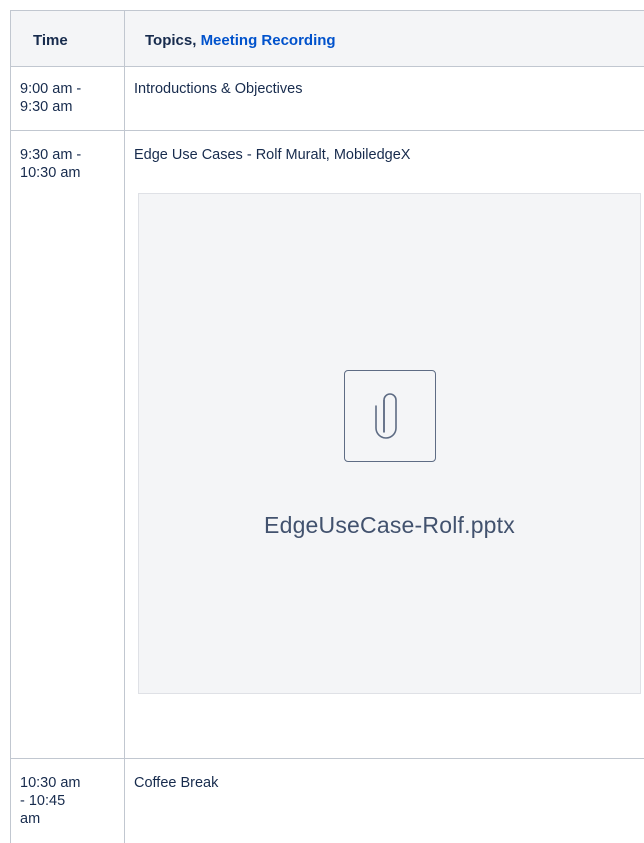 This screenshot has width=644, height=843. What do you see at coordinates (272, 155) in the screenshot?
I see `topic-cell: Edge Use Cases - Rolf Muralt, MobiledgeX` at bounding box center [272, 155].